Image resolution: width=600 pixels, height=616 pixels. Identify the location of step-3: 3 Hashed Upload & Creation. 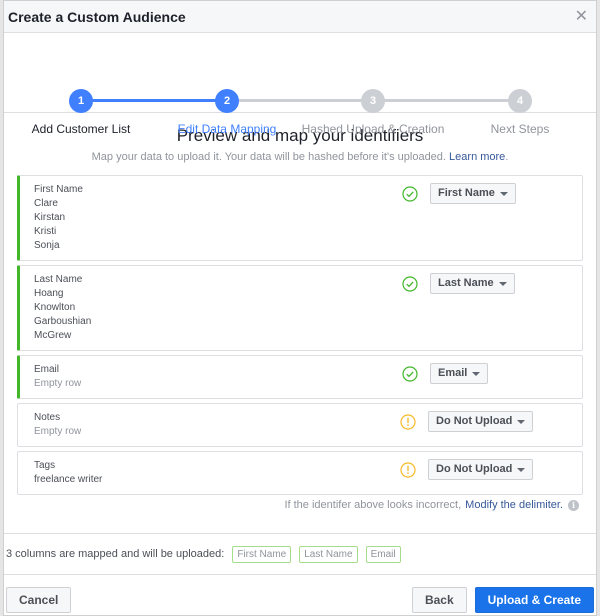
(373, 112).